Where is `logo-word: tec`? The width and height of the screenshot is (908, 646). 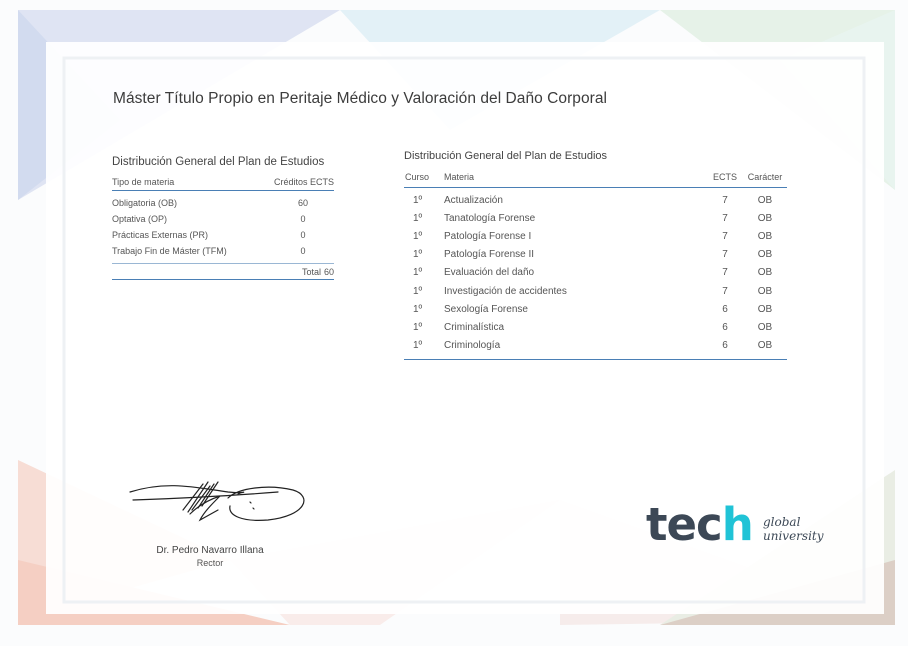 logo-word: tec is located at coordinates (684, 524).